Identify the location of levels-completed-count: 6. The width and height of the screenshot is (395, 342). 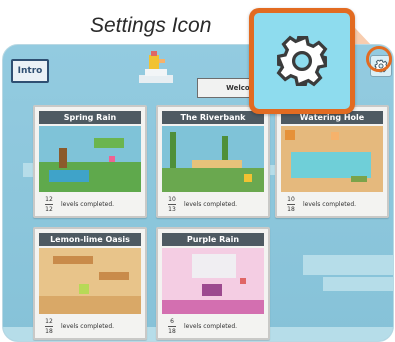
(172, 321).